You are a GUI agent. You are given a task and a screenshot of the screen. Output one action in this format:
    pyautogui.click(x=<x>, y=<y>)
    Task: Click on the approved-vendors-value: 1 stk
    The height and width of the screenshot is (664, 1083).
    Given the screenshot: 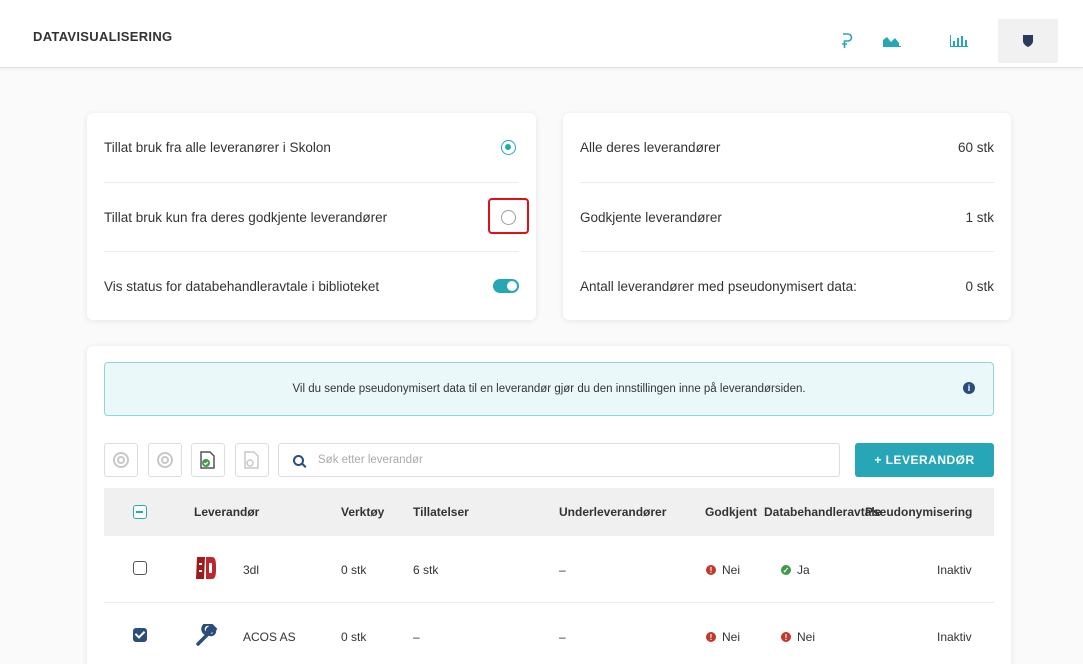 What is the action you would take?
    pyautogui.click(x=979, y=217)
    